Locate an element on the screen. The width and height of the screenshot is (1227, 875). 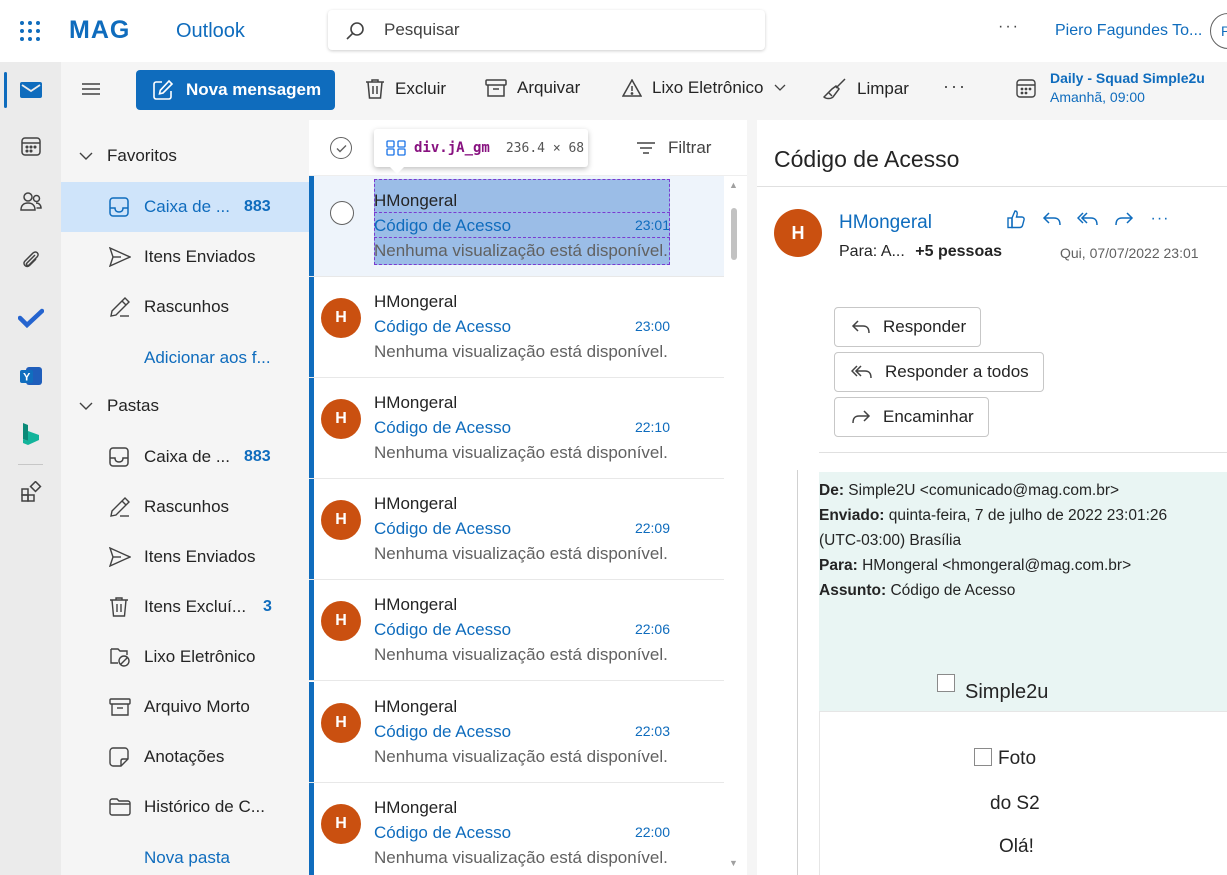
folder-notes: Anotações is located at coordinates (185, 757).